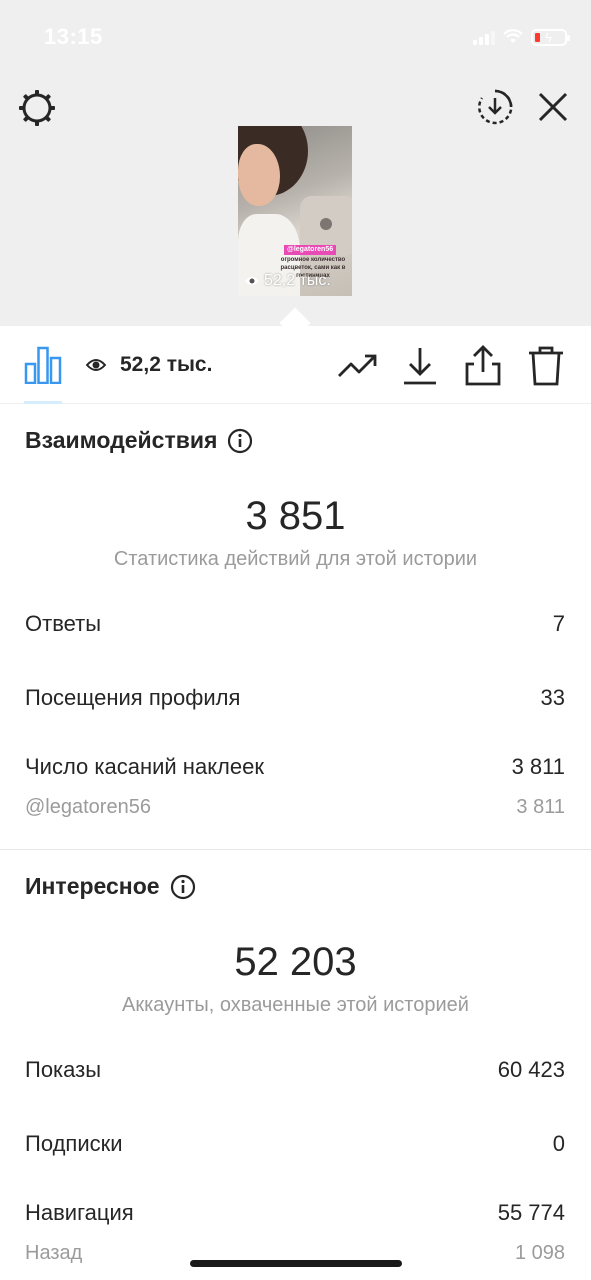 The width and height of the screenshot is (591, 1280). What do you see at coordinates (296, 1263) in the screenshot?
I see `home-indicator` at bounding box center [296, 1263].